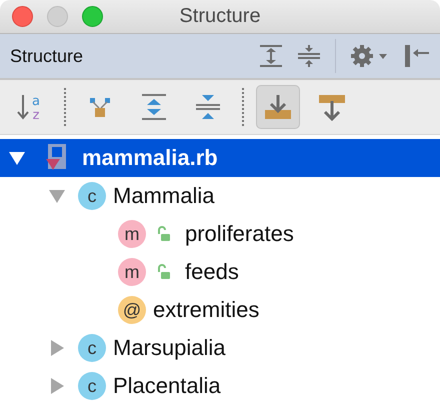  I want to click on expand-icon, so click(154, 107).